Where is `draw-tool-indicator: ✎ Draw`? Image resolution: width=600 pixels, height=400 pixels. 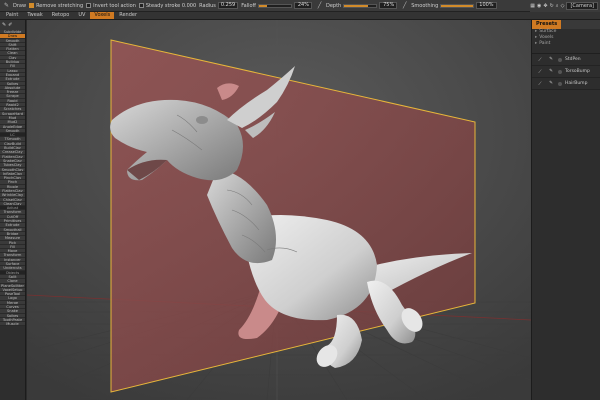
draw-tool-indicator: ✎ Draw is located at coordinates (14, 5).